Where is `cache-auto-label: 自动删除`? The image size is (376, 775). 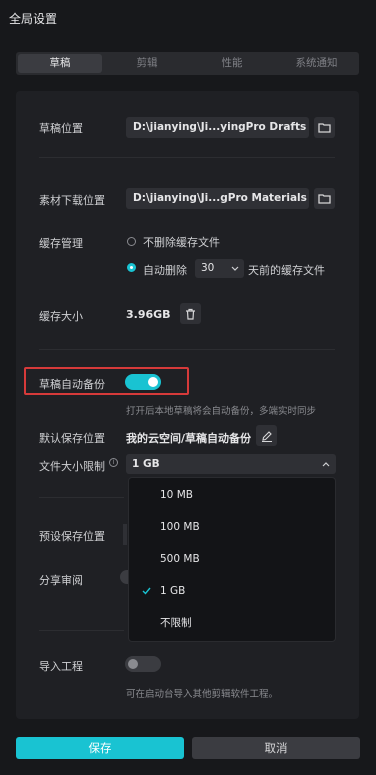
cache-auto-label: 自动删除 is located at coordinates (165, 270).